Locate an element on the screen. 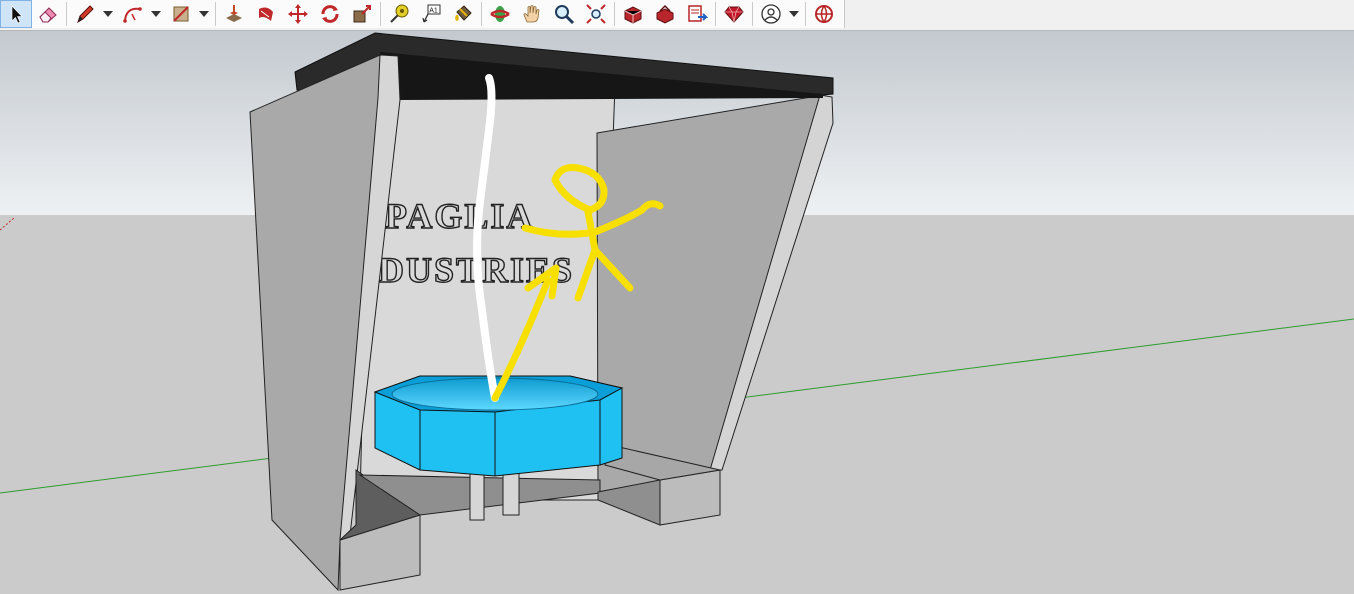 The width and height of the screenshot is (1354, 594). text-tool-label: A1 is located at coordinates (433, 11).